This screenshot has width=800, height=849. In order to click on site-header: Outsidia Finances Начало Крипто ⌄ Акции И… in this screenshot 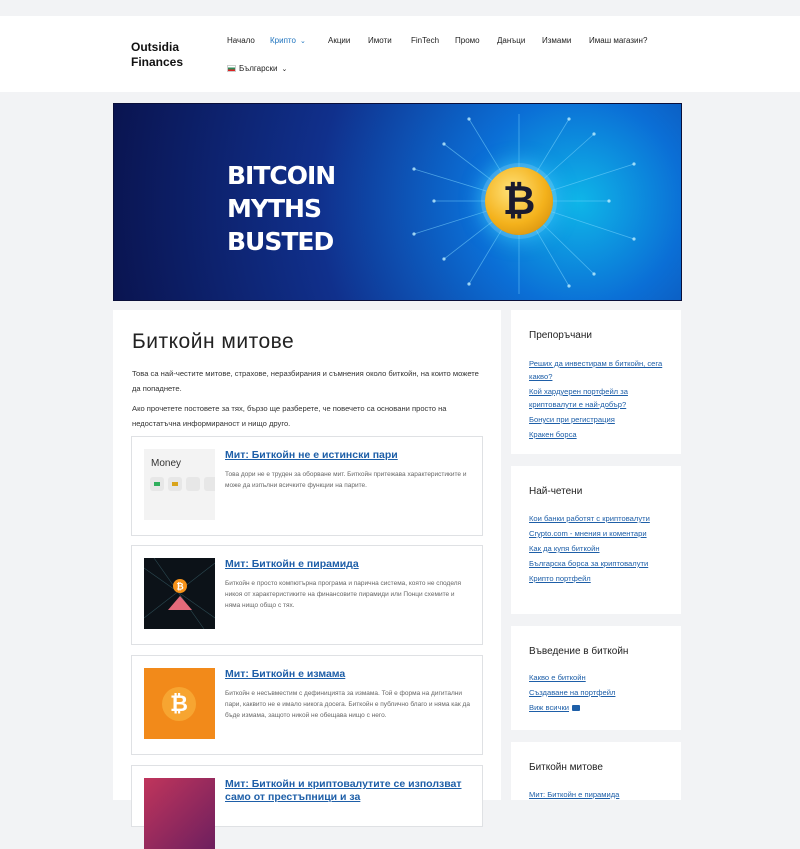, I will do `click(400, 54)`.